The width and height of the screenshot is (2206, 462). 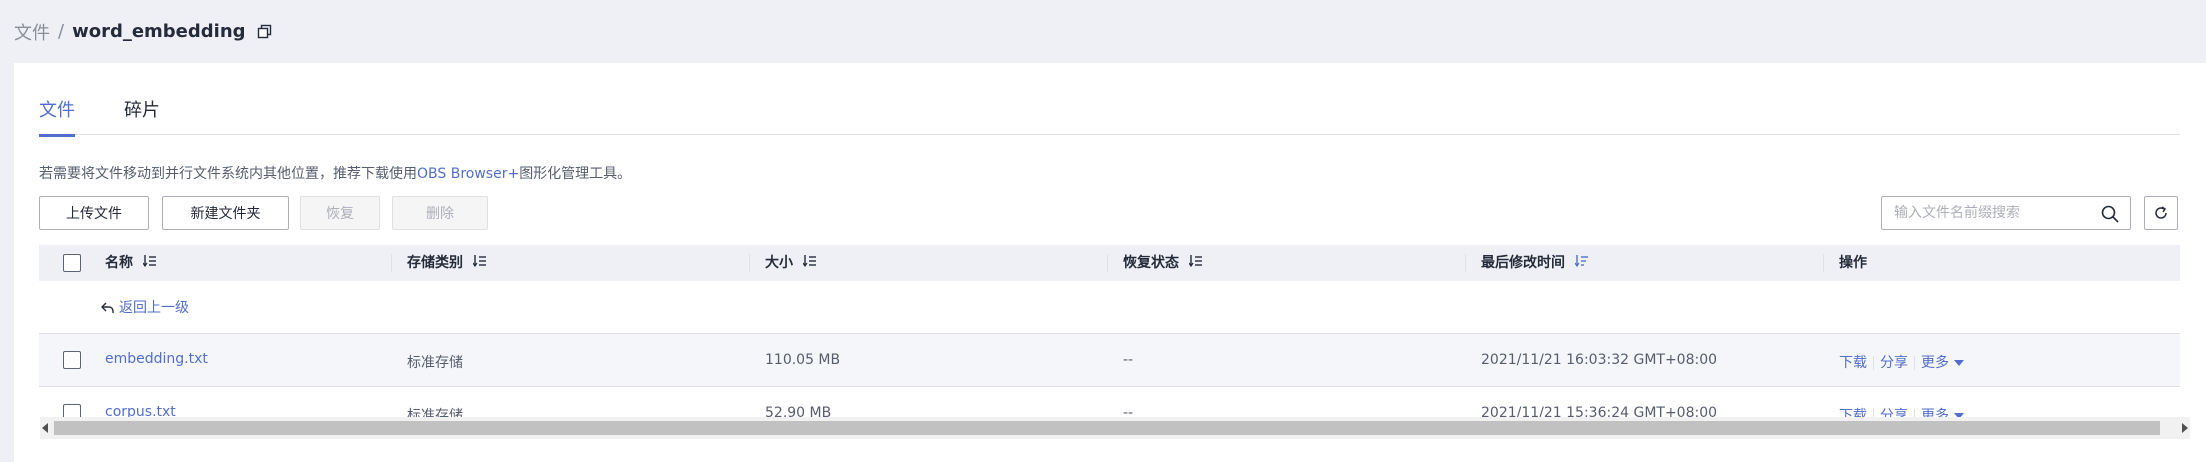 What do you see at coordinates (156, 359) in the screenshot?
I see `file-name-link: embedding.txt` at bounding box center [156, 359].